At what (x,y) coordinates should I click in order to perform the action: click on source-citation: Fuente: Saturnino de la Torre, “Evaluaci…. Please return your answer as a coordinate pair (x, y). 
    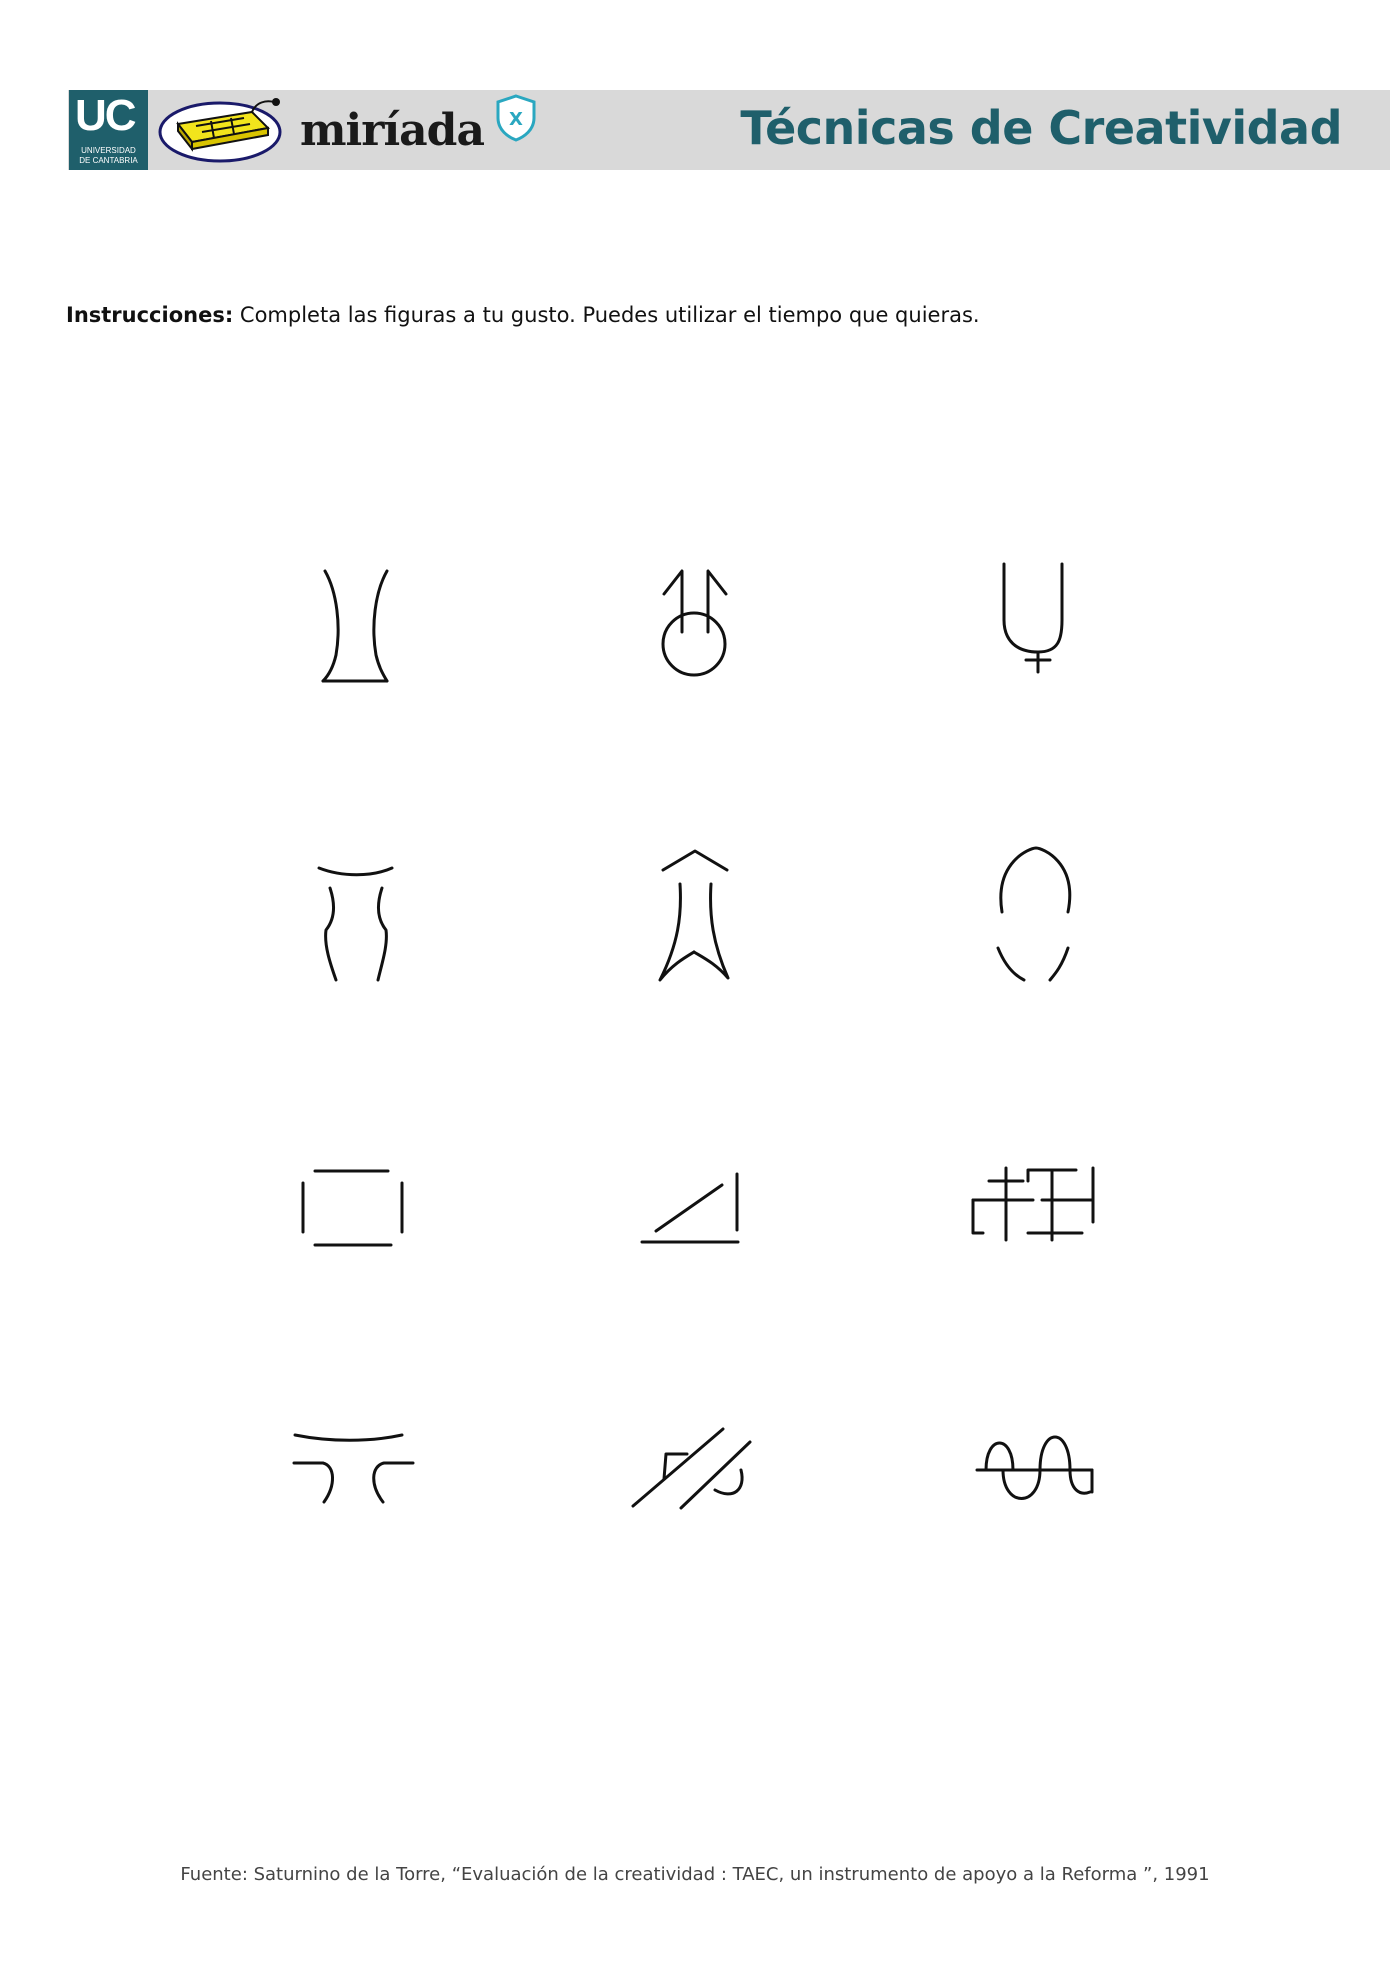
    Looking at the image, I should click on (695, 1874).